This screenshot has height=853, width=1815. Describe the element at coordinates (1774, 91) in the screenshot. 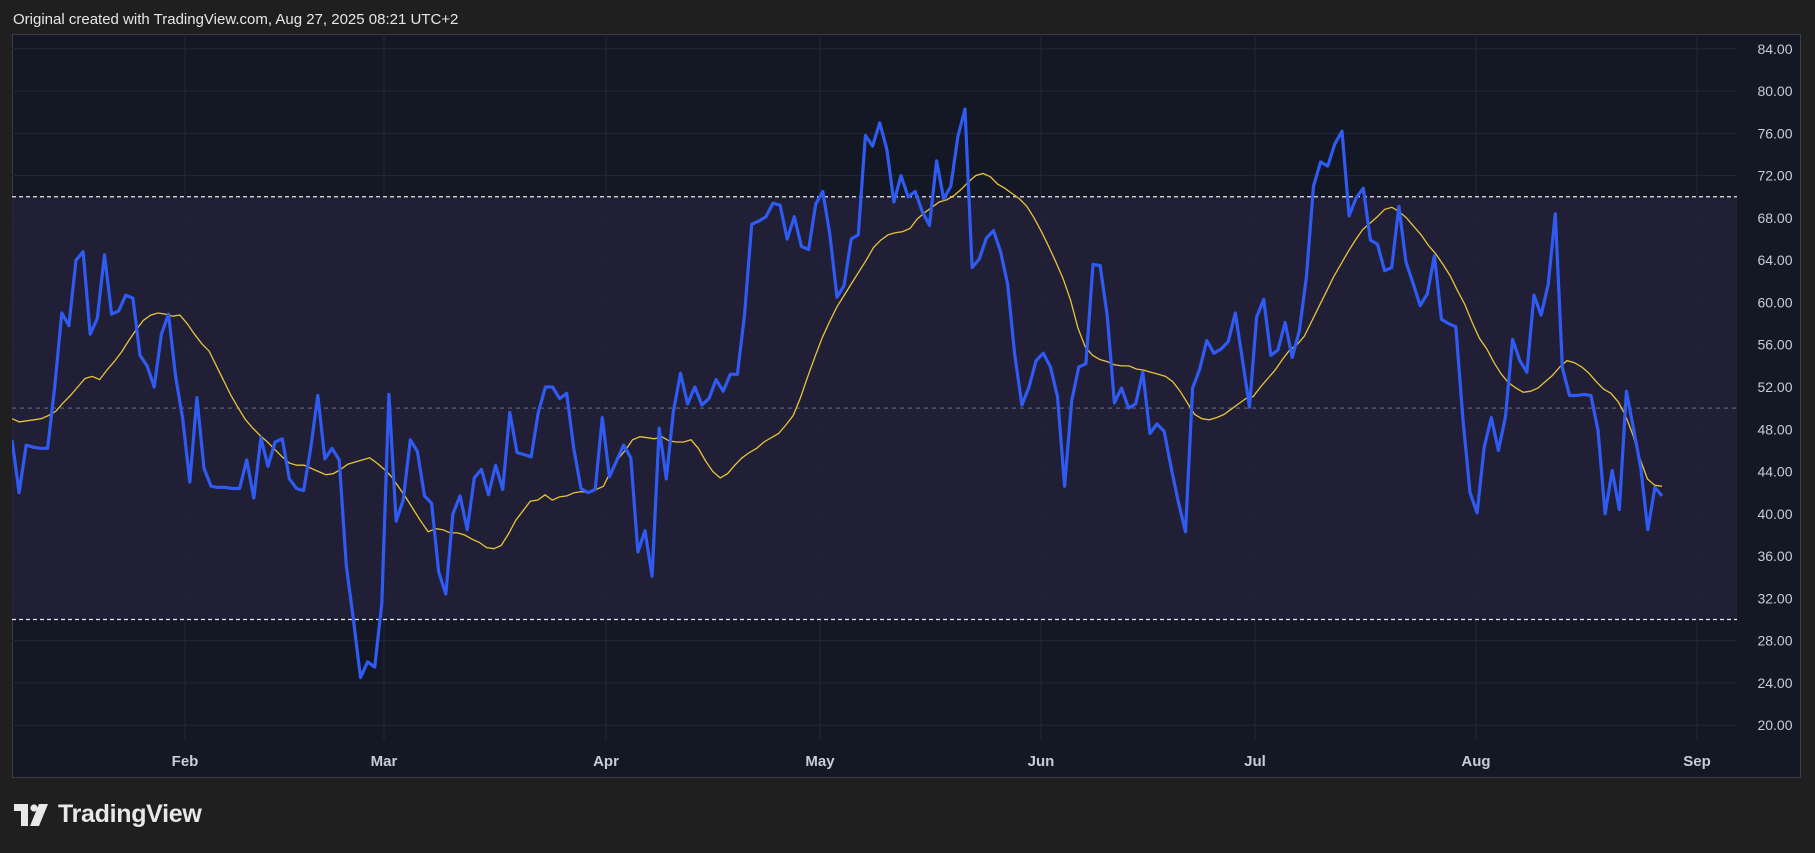

I see `y-tick-label: 80.00` at that location.